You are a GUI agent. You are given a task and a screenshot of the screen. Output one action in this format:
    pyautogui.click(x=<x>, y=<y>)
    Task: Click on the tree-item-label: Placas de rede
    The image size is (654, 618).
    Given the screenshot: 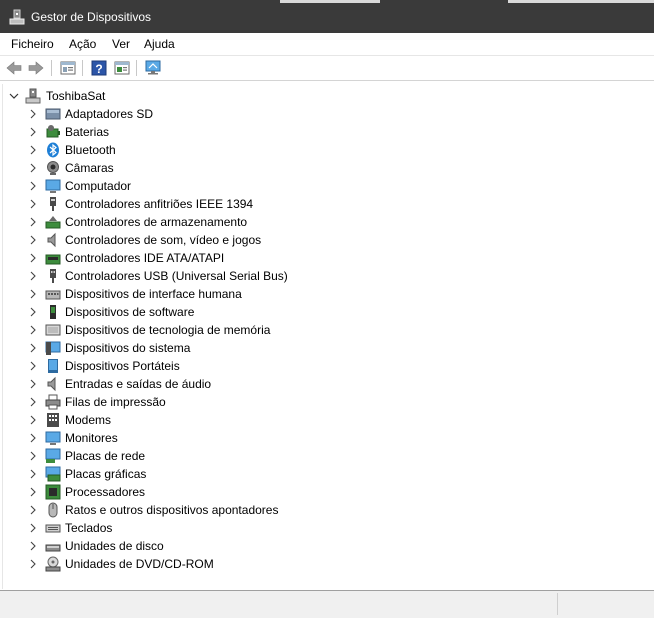 What is the action you would take?
    pyautogui.click(x=105, y=456)
    